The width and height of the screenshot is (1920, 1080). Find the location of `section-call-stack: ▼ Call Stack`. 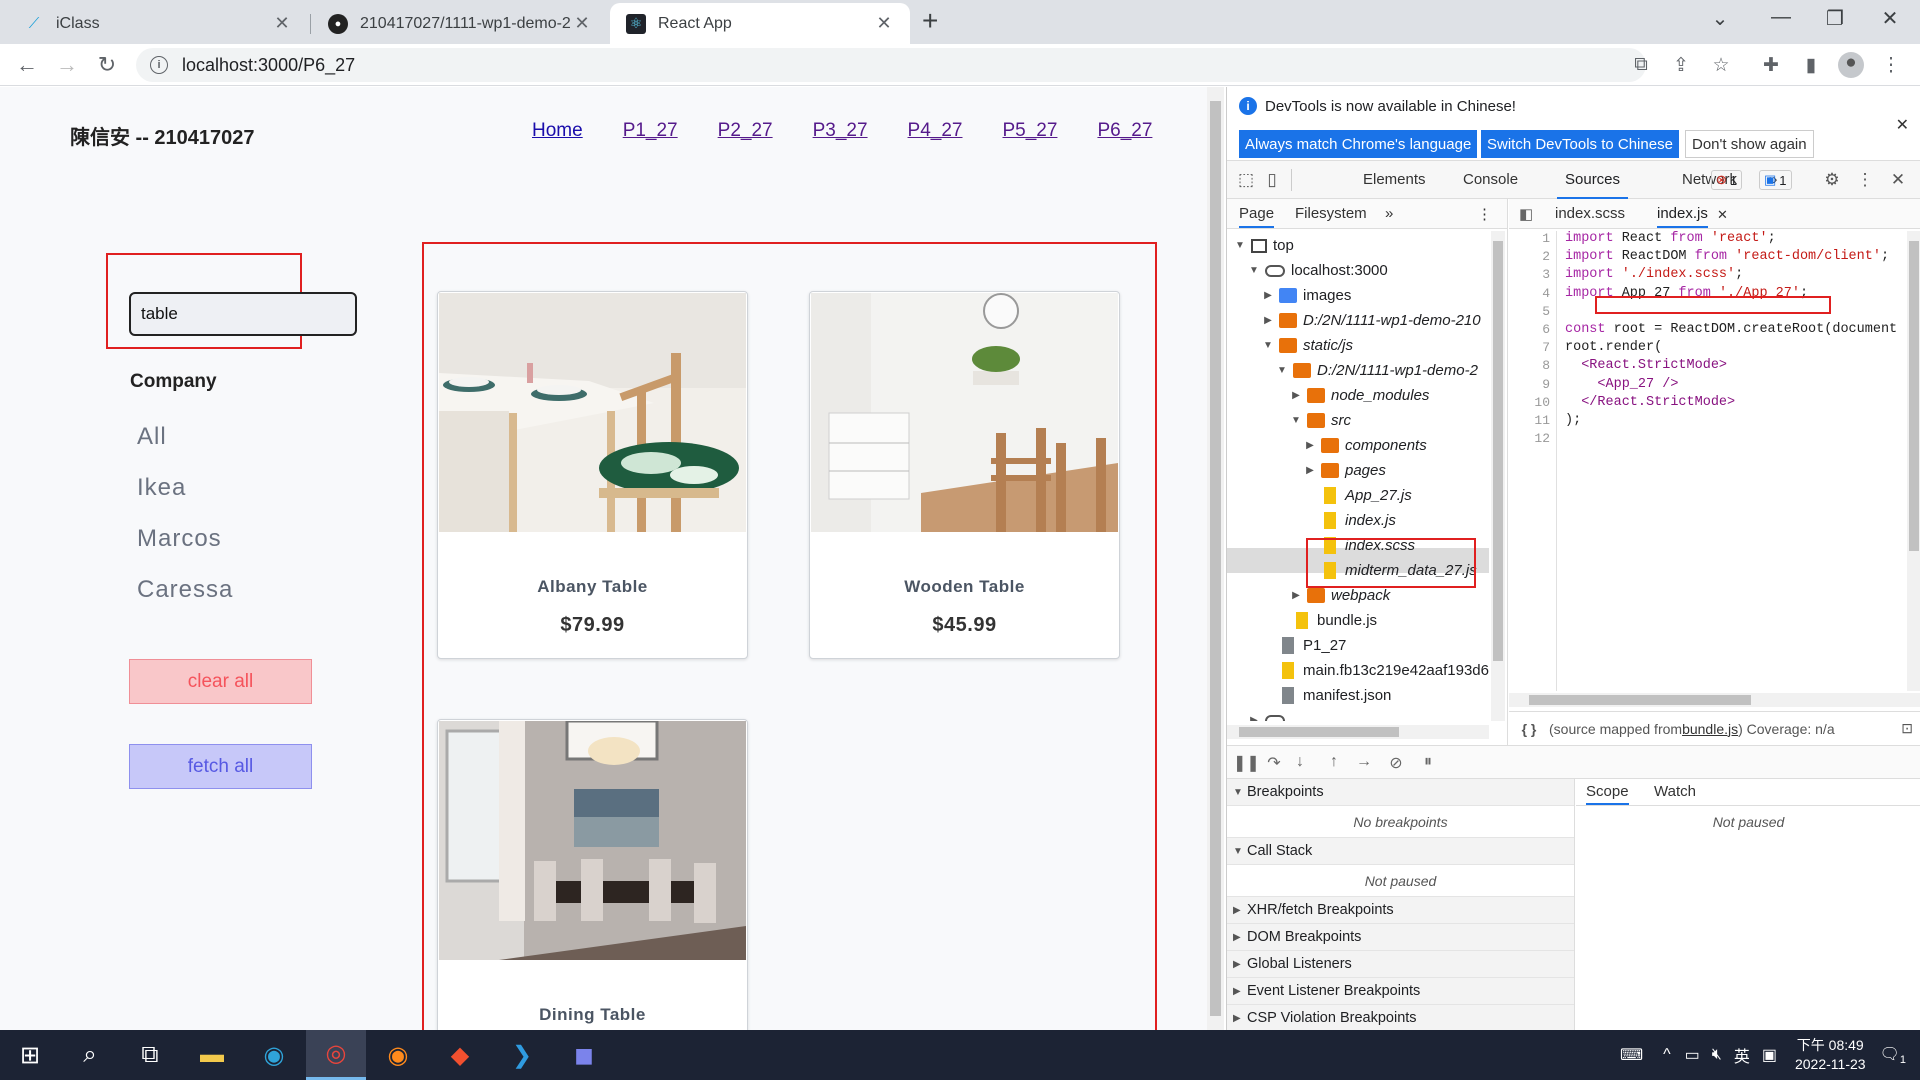

section-call-stack: ▼ Call Stack is located at coordinates (1400, 851).